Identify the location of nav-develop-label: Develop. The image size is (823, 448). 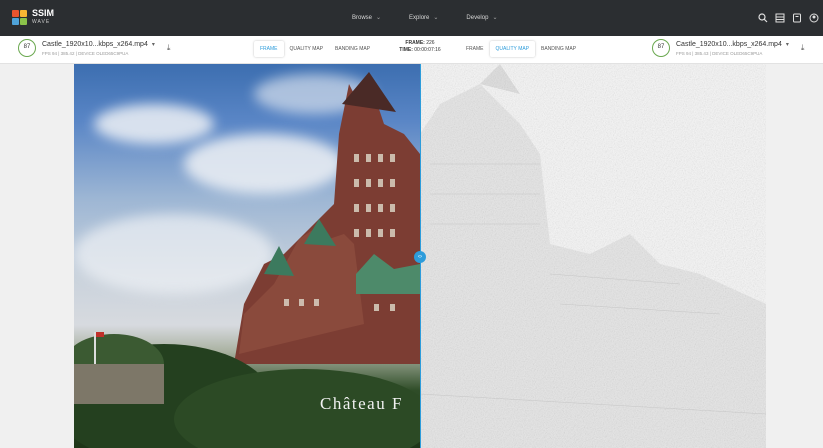
(477, 17).